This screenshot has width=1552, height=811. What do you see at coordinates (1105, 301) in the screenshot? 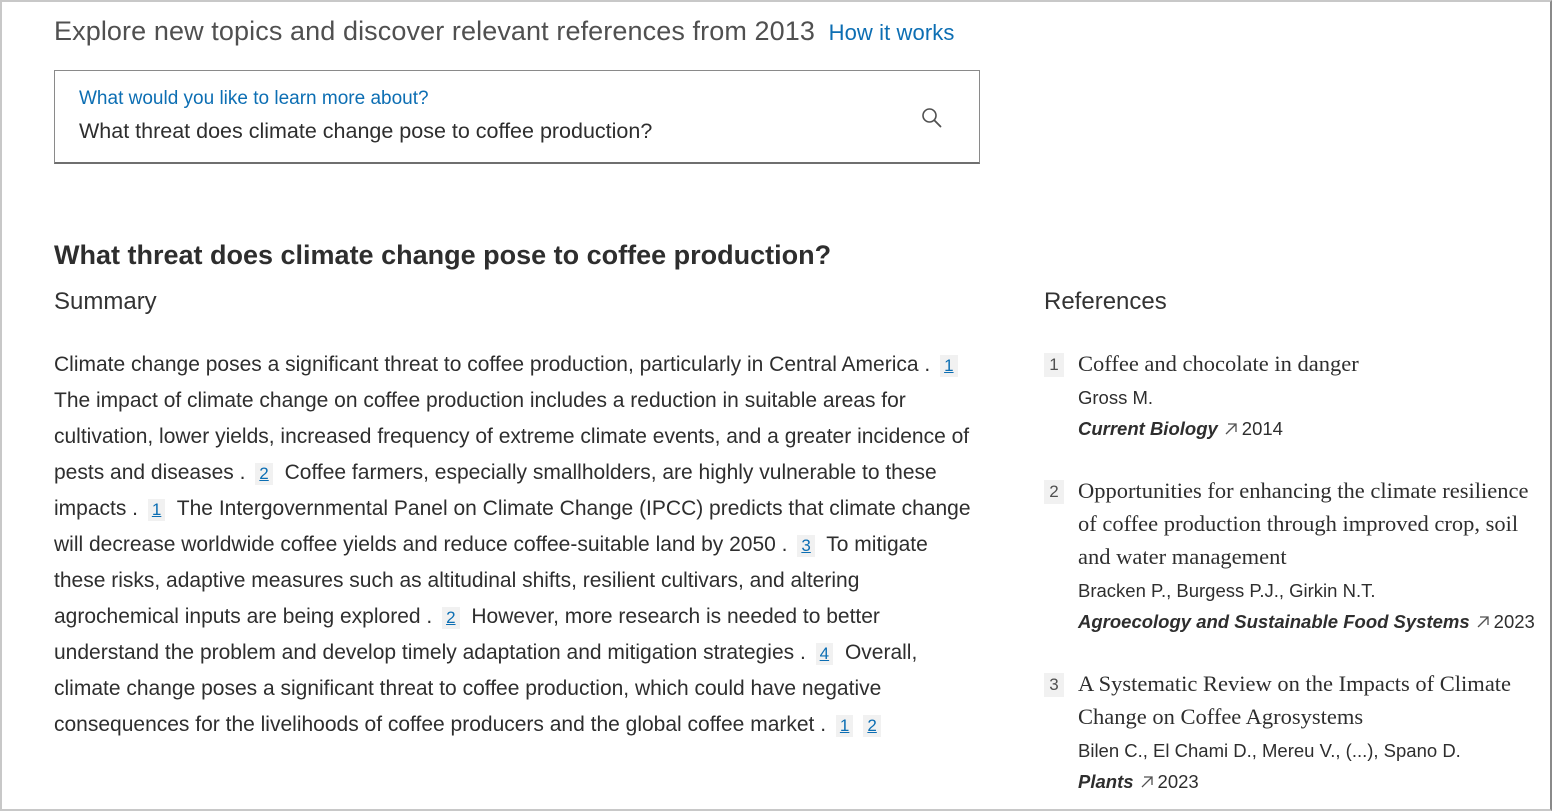
I see `references-heading: References` at bounding box center [1105, 301].